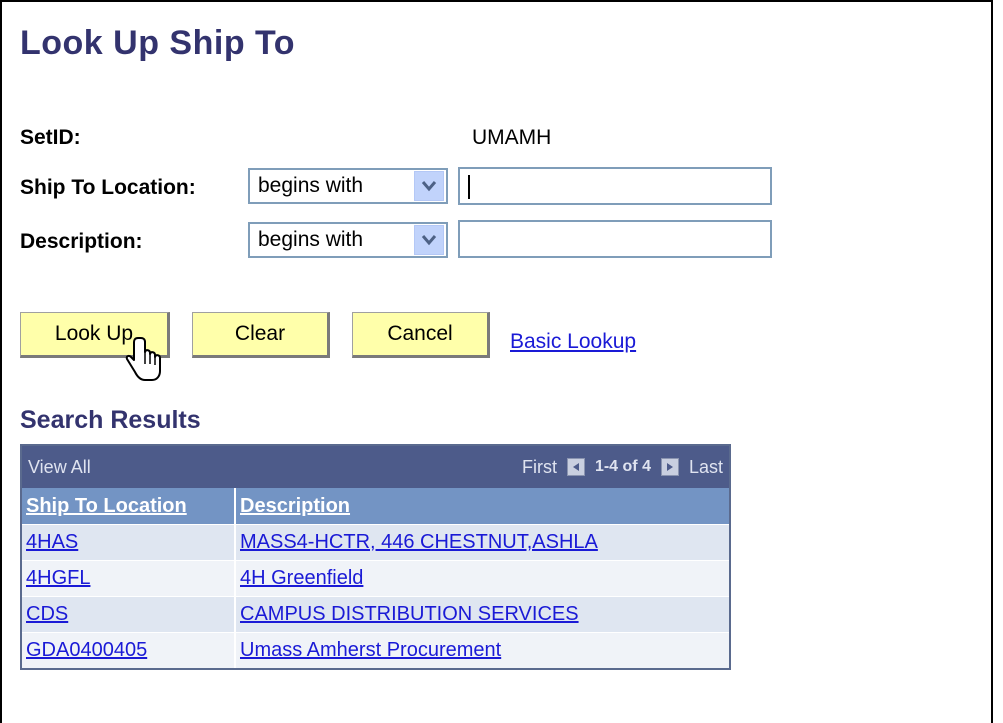 Image resolution: width=1003 pixels, height=723 pixels. What do you see at coordinates (129, 542) in the screenshot?
I see `location-cell: 4HAS` at bounding box center [129, 542].